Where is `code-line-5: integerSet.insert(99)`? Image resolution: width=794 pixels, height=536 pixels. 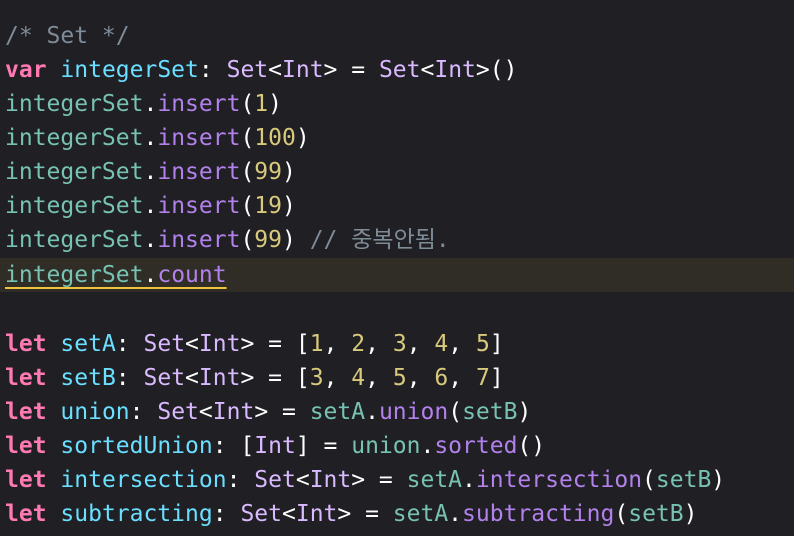 code-line-5: integerSet.insert(99) is located at coordinates (150, 172).